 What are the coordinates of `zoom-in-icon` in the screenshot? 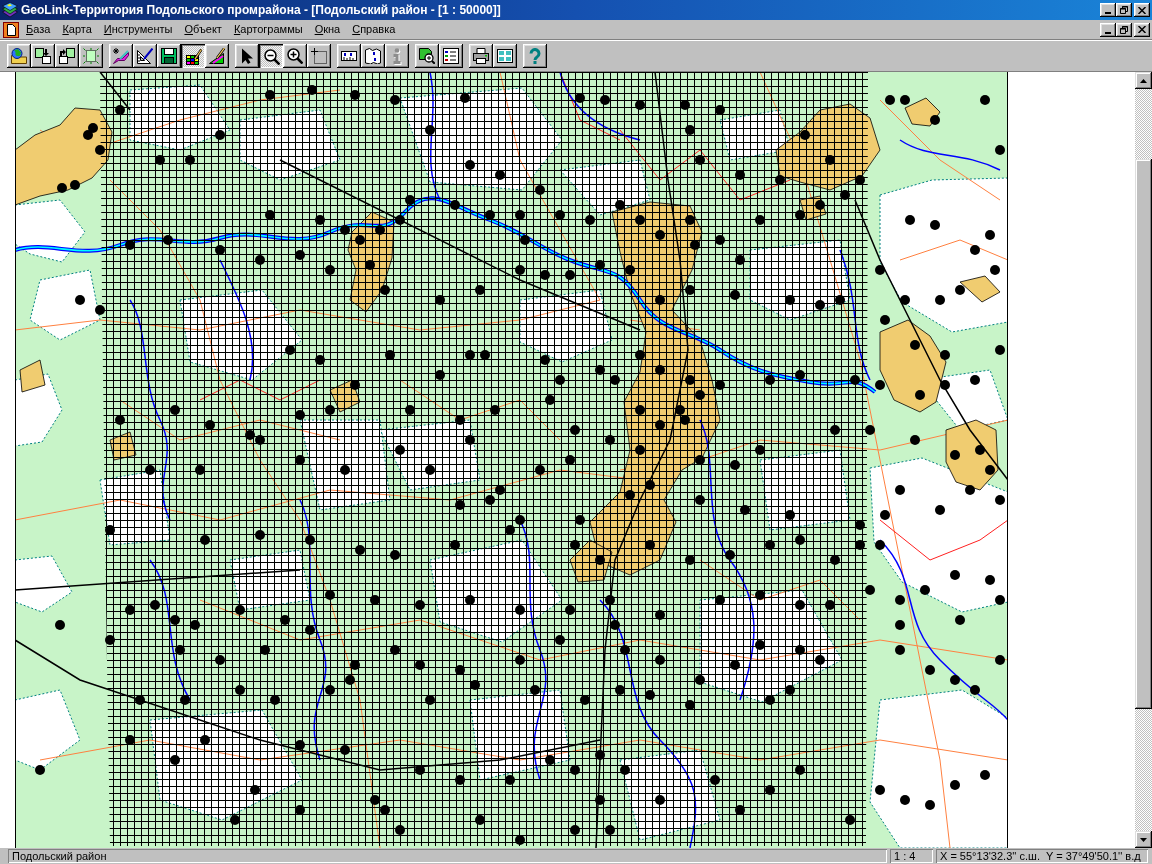 It's located at (295, 56).